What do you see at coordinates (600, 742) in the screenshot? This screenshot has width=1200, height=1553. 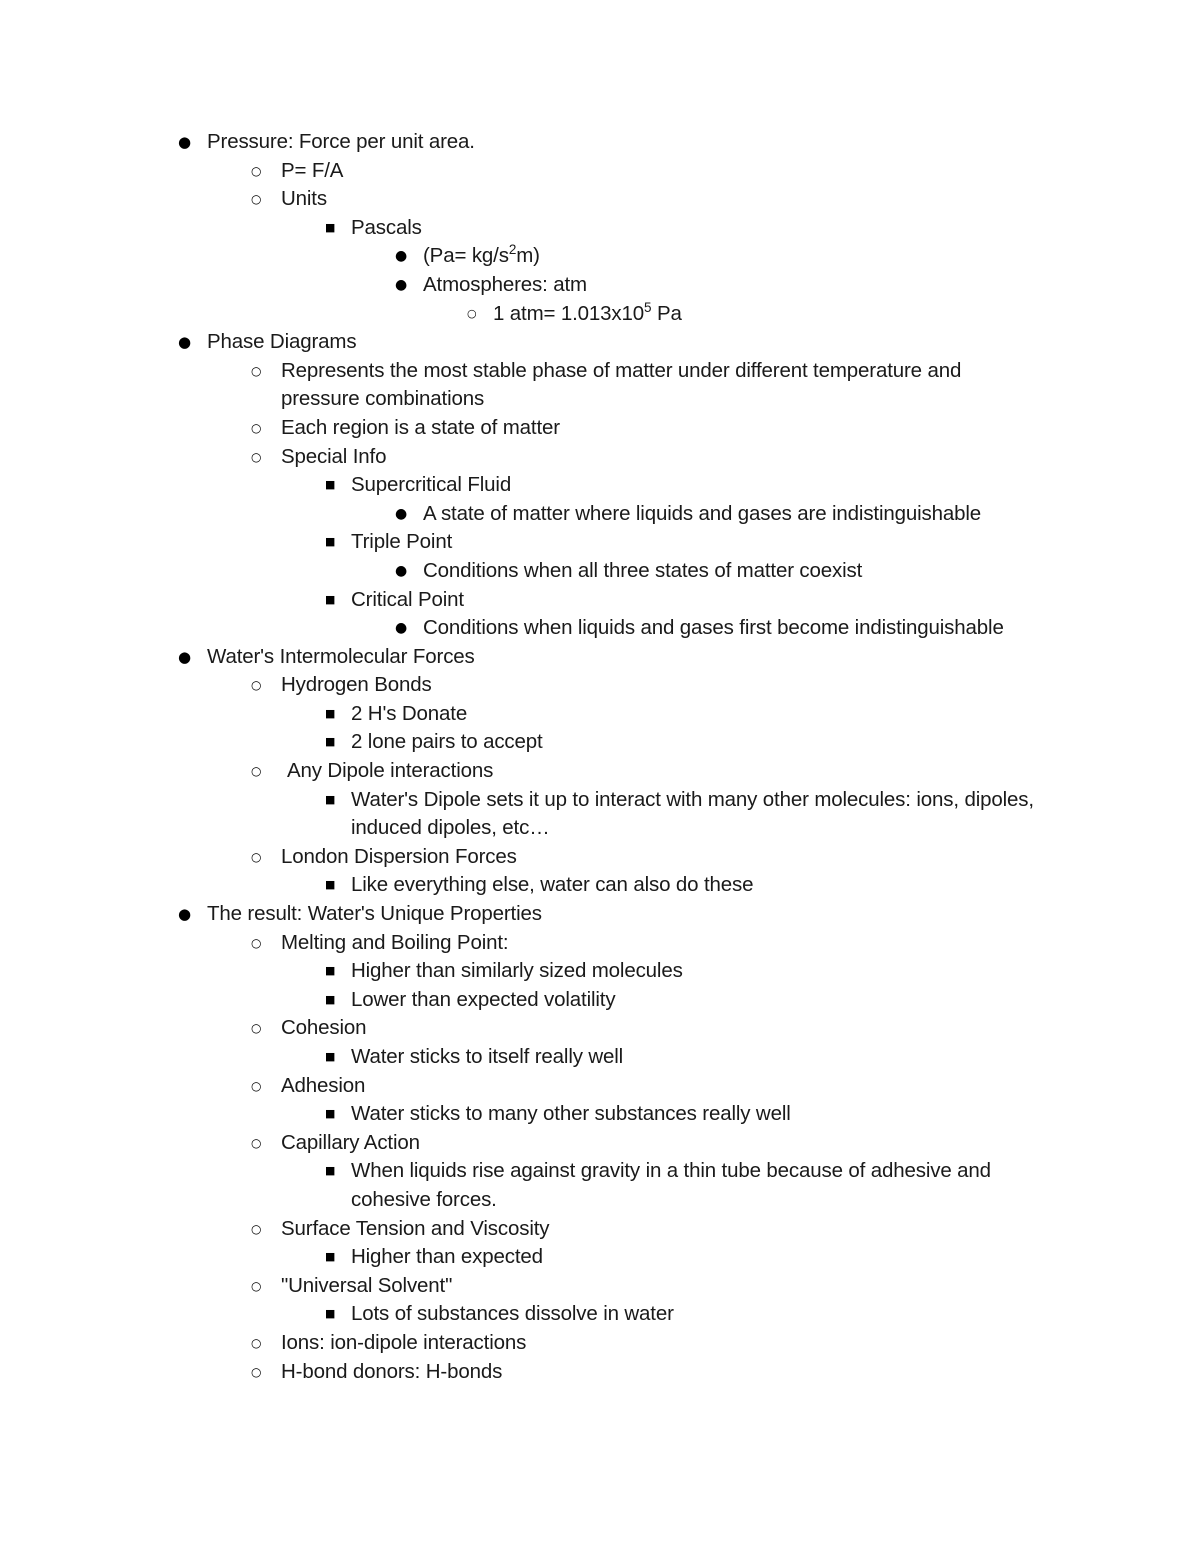 I see `outline-item-level-3: ■ 2 lone pairs to accept` at bounding box center [600, 742].